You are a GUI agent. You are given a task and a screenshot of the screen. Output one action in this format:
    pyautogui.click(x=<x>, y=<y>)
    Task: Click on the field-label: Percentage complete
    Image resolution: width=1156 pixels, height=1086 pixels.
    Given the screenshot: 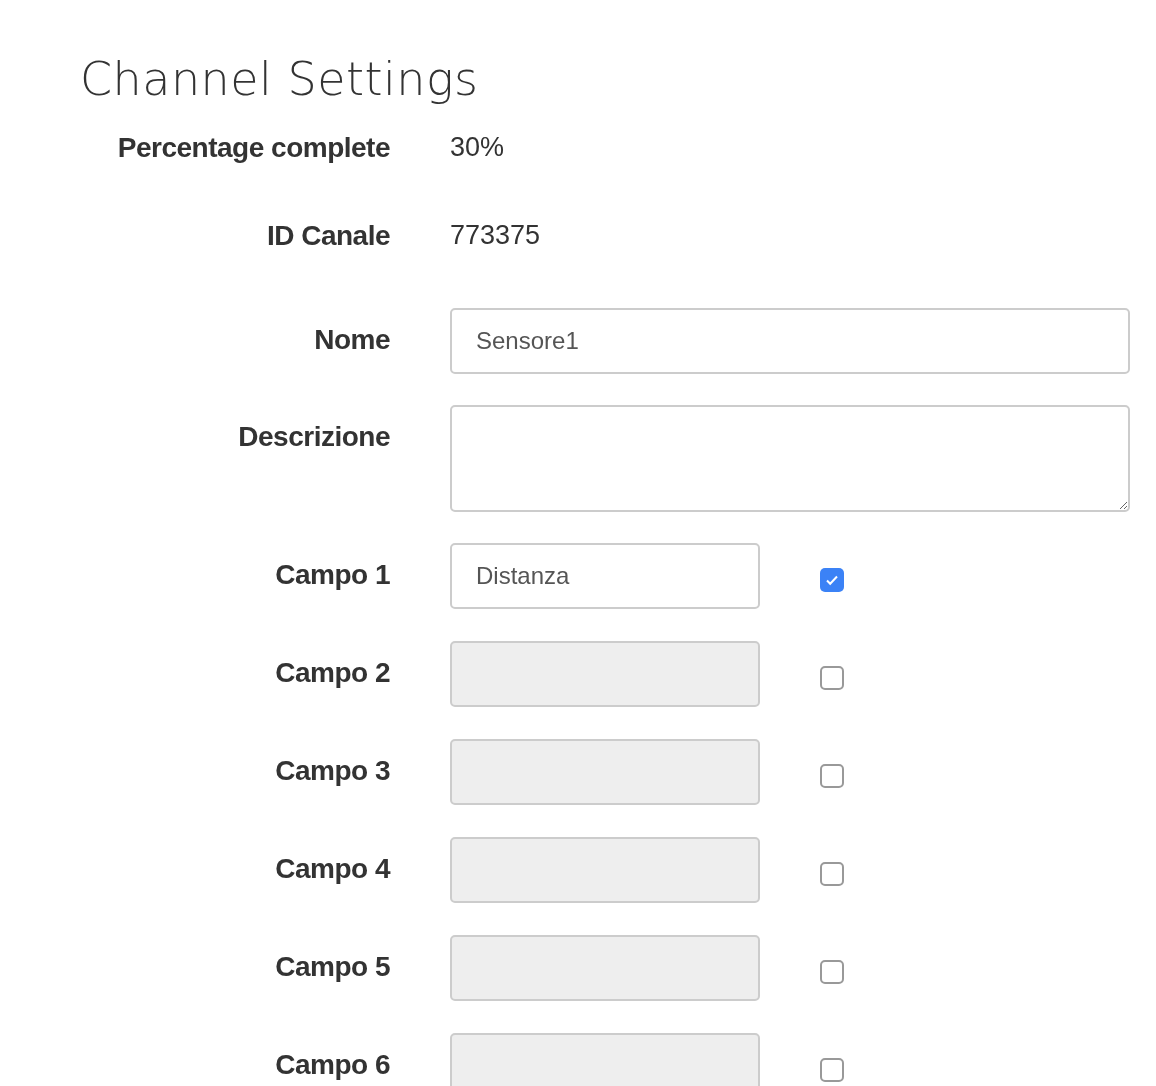 What is the action you would take?
    pyautogui.click(x=253, y=148)
    